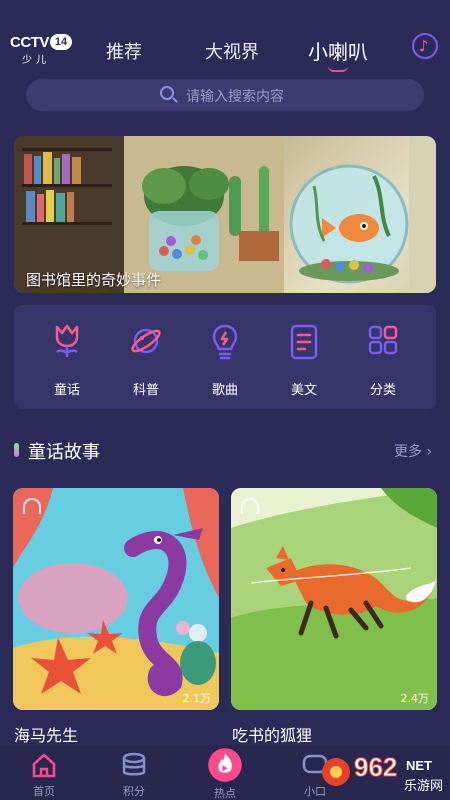 The width and height of the screenshot is (450, 800). What do you see at coordinates (225, 793) in the screenshot?
I see `nav-label: 热点` at bounding box center [225, 793].